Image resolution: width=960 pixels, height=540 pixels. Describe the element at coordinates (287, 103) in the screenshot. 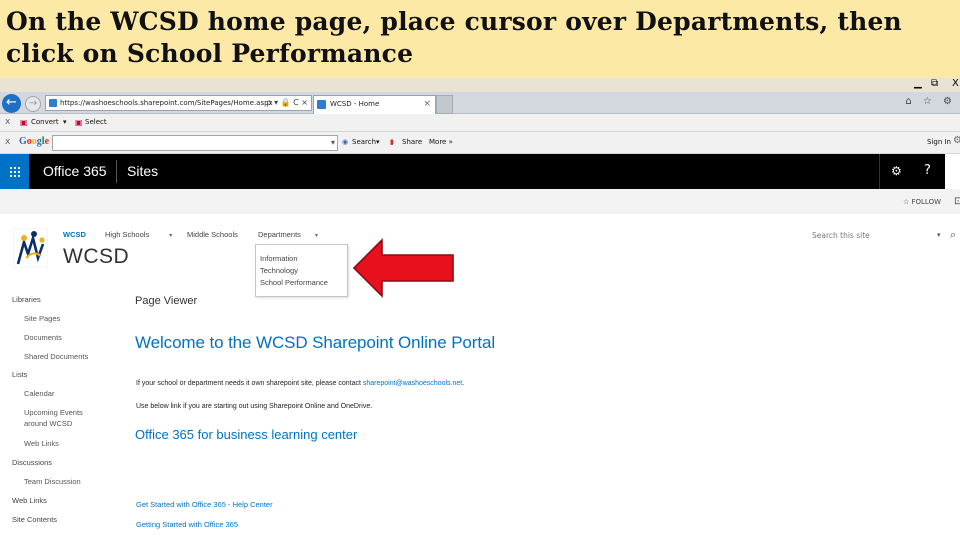

I see `address-tools-icons: ρ ▾ 🔒 C ×` at that location.